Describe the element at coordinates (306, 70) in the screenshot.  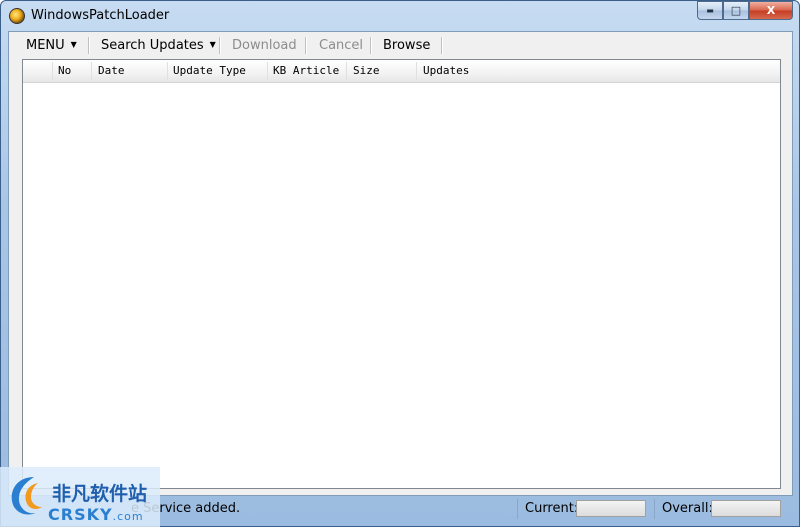
I see `column-header-kb-article: KB Article` at that location.